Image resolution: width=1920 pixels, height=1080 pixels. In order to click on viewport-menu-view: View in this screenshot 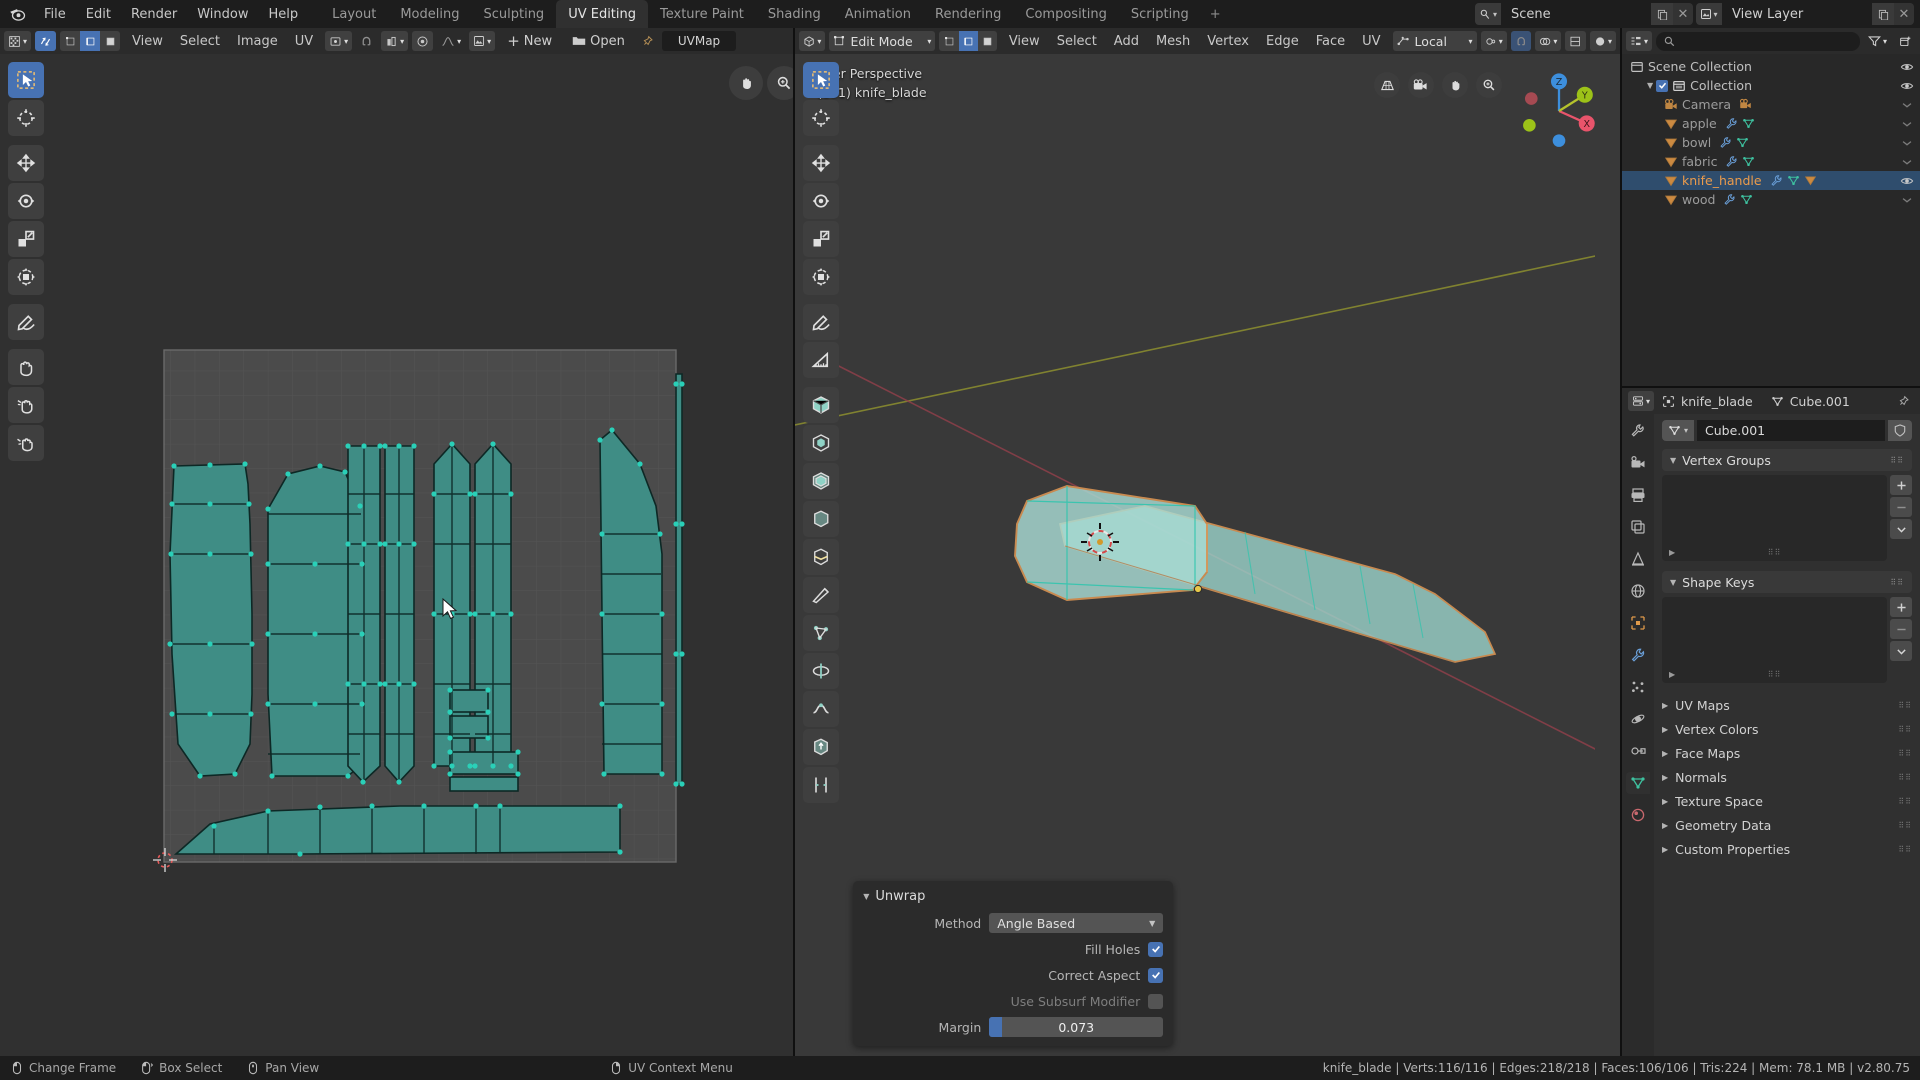, I will do `click(1024, 41)`.